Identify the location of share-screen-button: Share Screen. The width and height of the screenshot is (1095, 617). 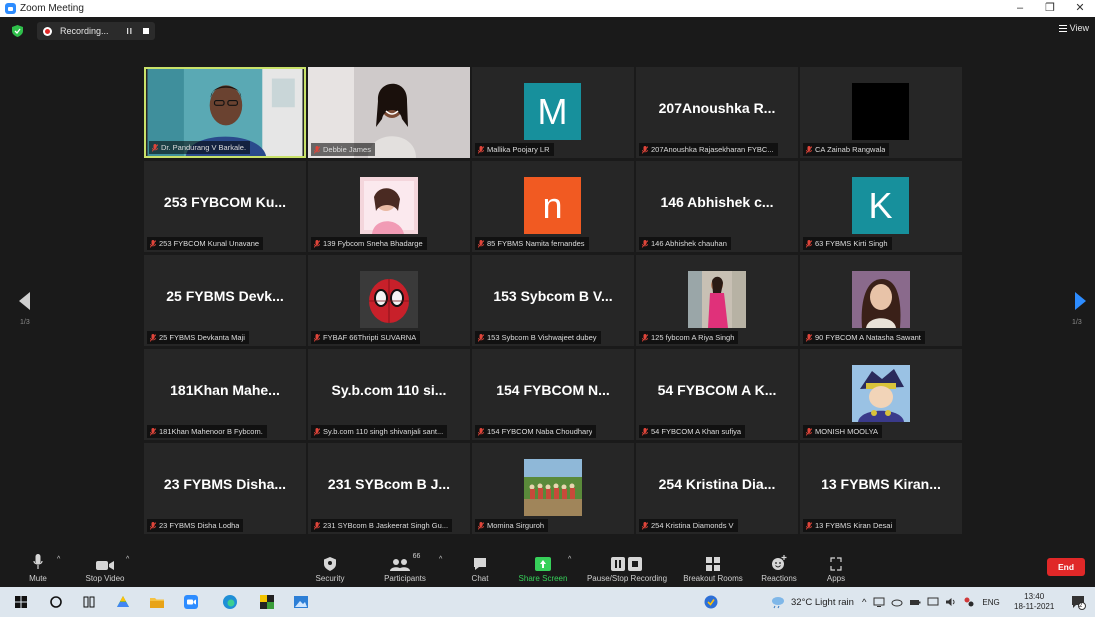
(543, 567).